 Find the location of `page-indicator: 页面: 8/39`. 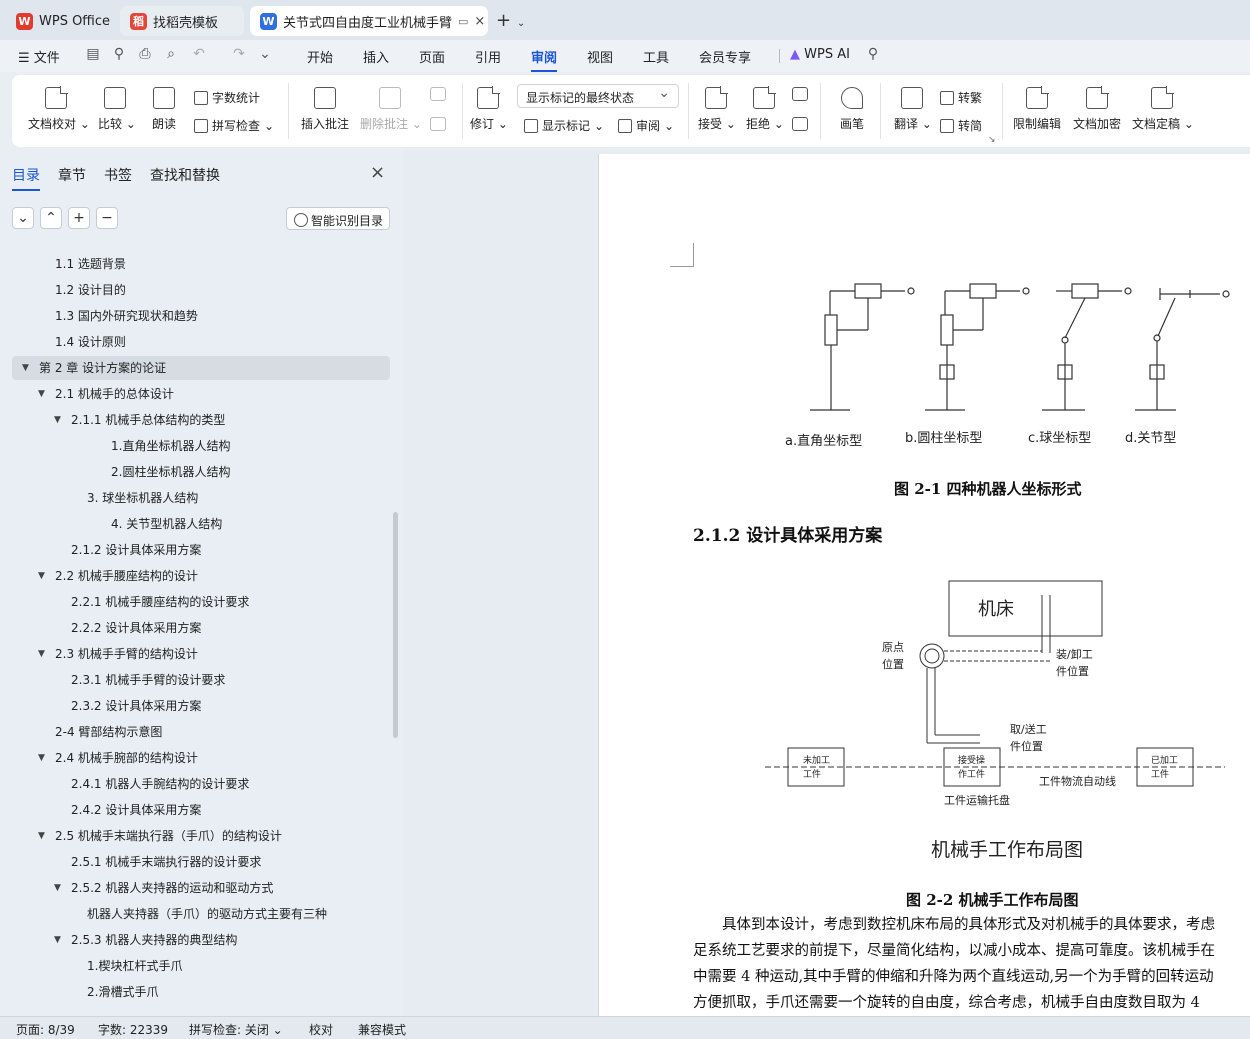

page-indicator: 页面: 8/39 is located at coordinates (45, 1029).